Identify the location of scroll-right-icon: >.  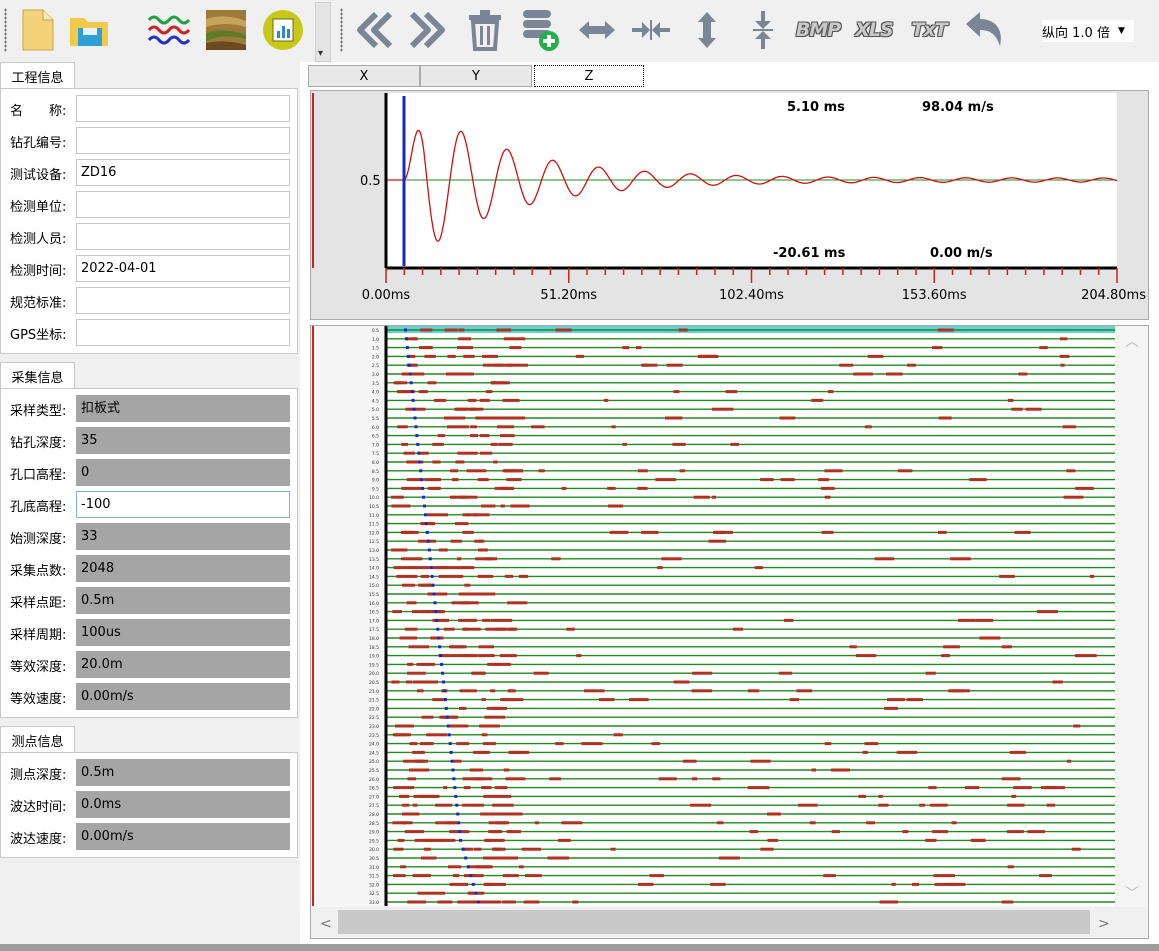
(1104, 924).